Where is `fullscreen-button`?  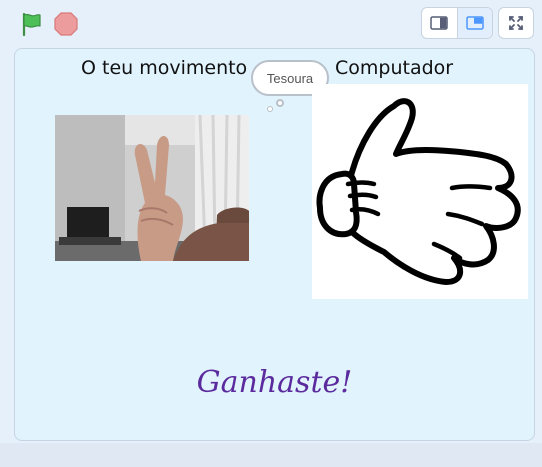
fullscreen-button is located at coordinates (516, 23).